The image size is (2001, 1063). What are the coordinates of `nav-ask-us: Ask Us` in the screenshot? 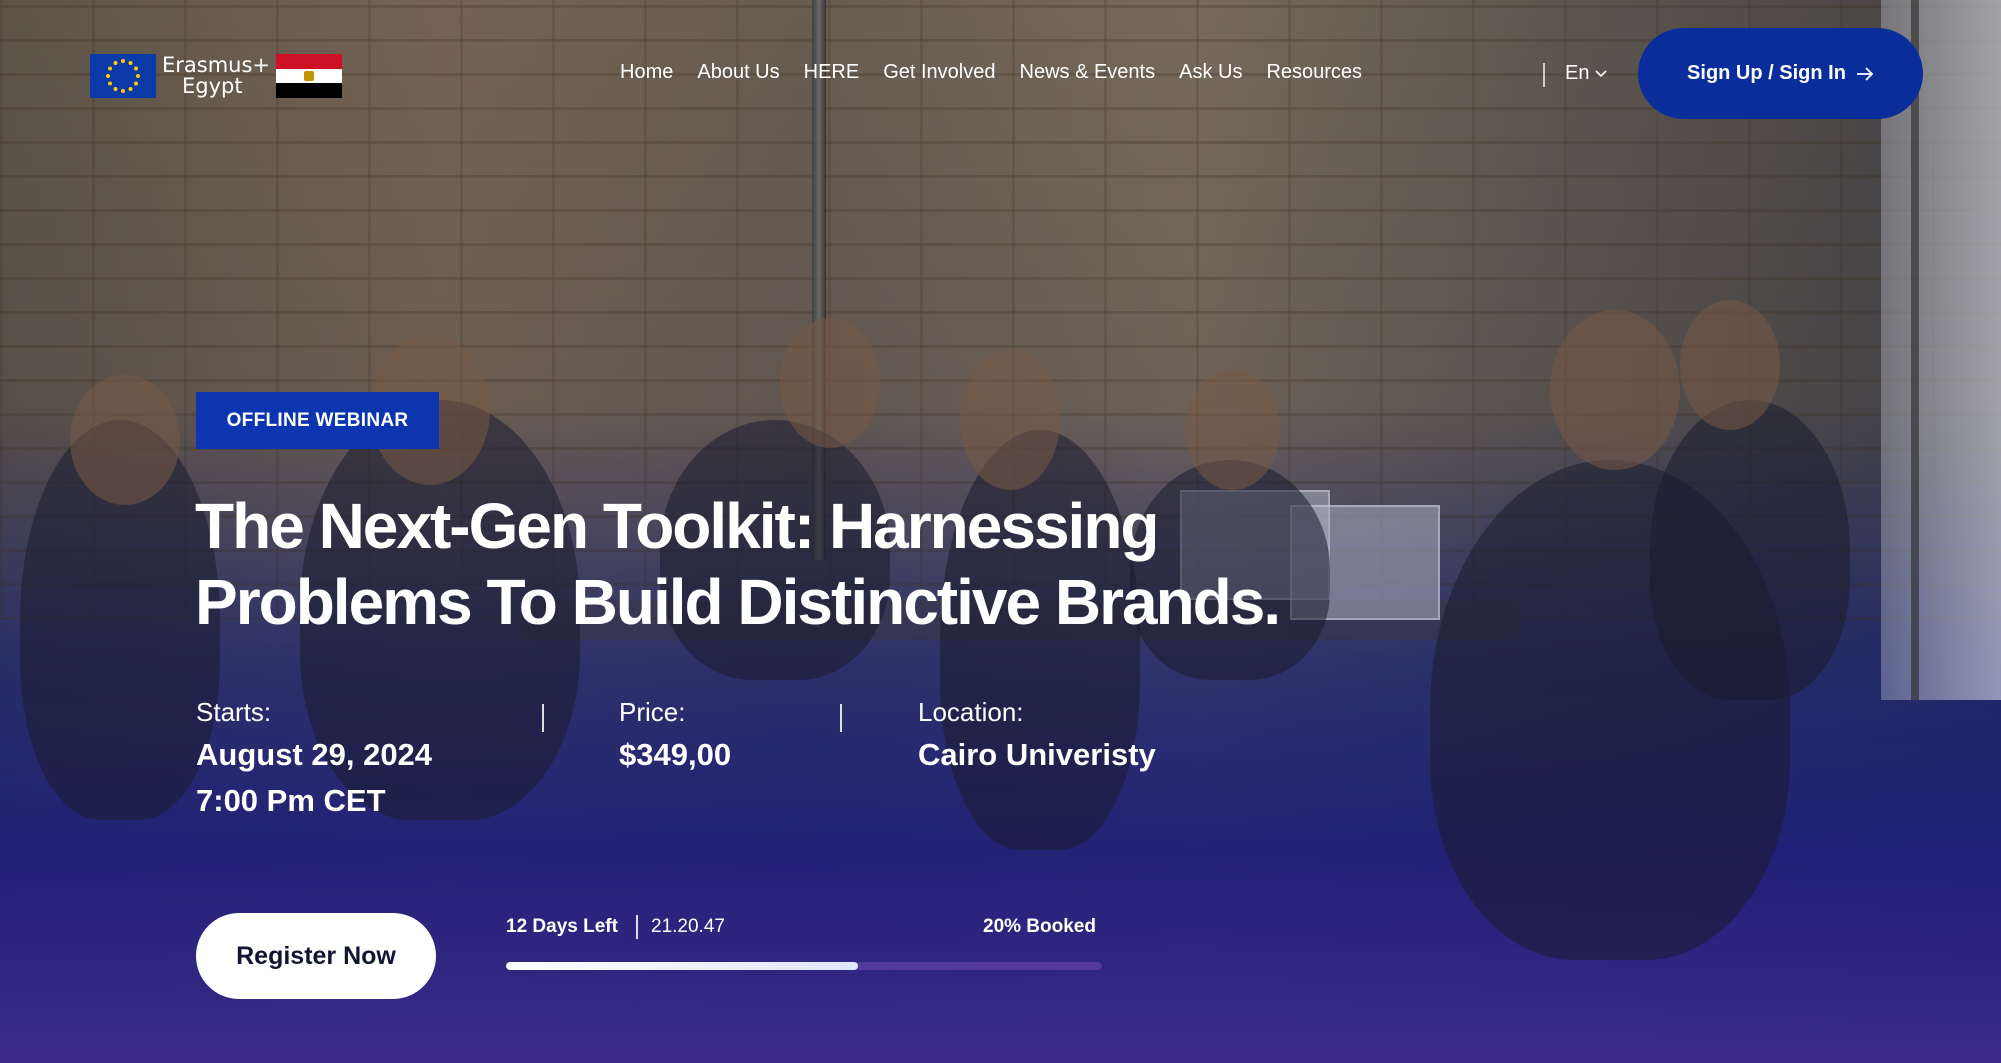 It's located at (1210, 72).